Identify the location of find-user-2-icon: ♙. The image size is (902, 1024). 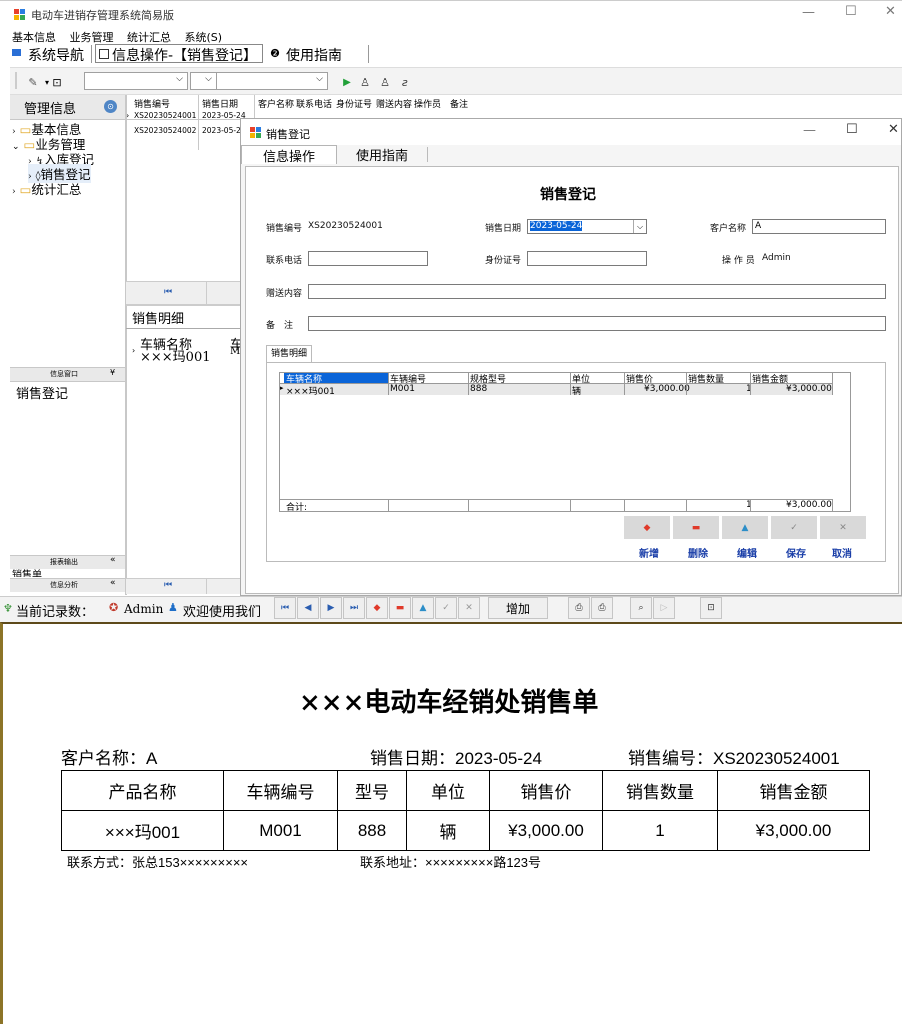
(385, 82).